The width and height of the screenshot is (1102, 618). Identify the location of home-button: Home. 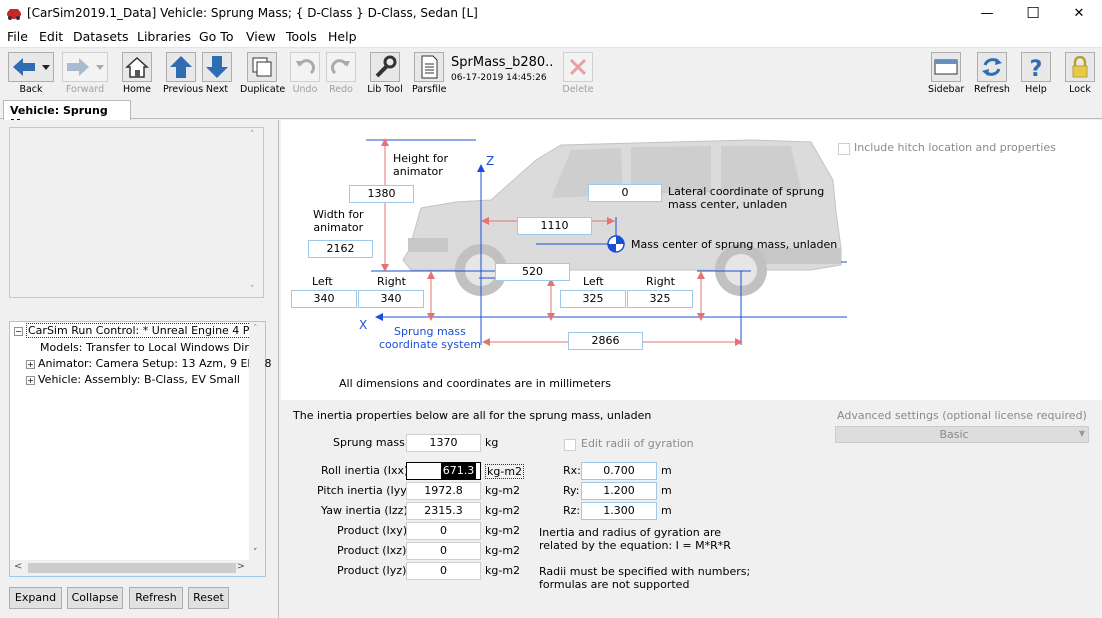
(137, 74).